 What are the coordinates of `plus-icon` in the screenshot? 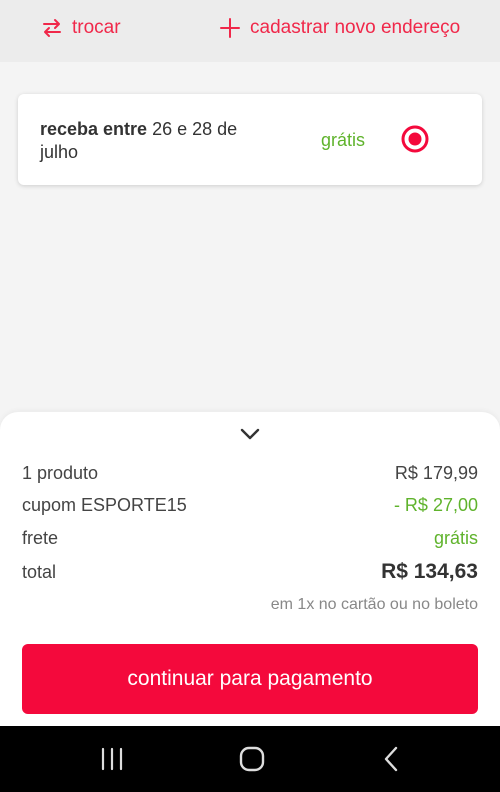 It's located at (230, 28).